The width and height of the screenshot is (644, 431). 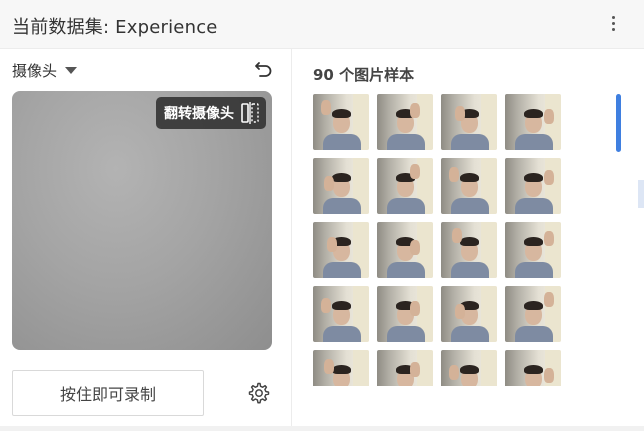 What do you see at coordinates (322, 428) in the screenshot?
I see `bottom-divider` at bounding box center [322, 428].